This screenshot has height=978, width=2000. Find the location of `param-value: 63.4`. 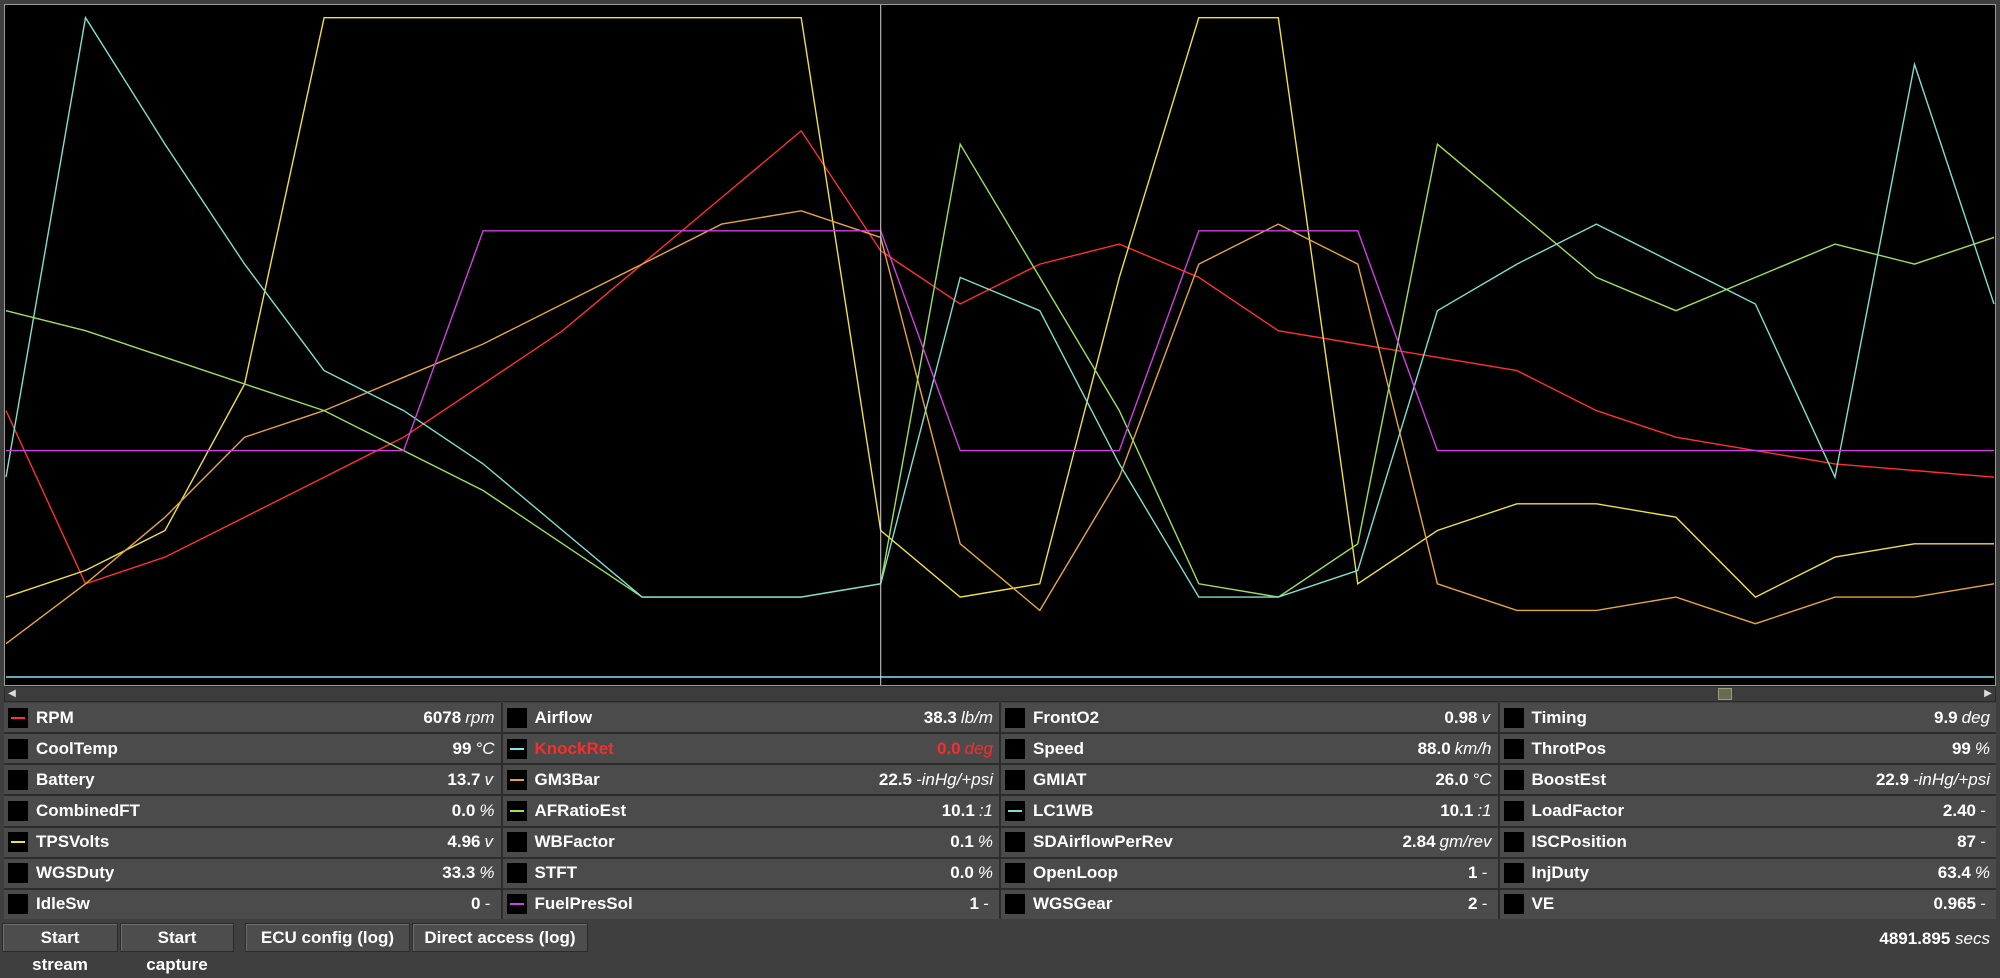

param-value: 63.4 is located at coordinates (1954, 873).